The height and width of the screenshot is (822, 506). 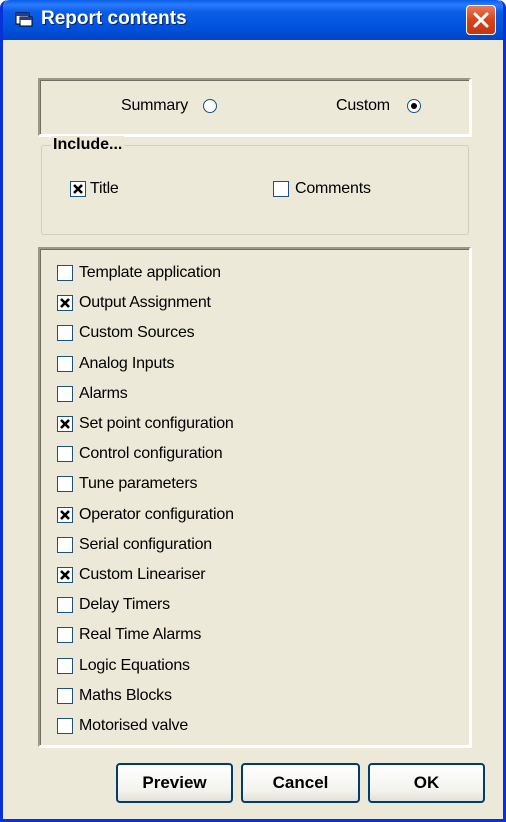 I want to click on custom-radio-dot, so click(x=414, y=106).